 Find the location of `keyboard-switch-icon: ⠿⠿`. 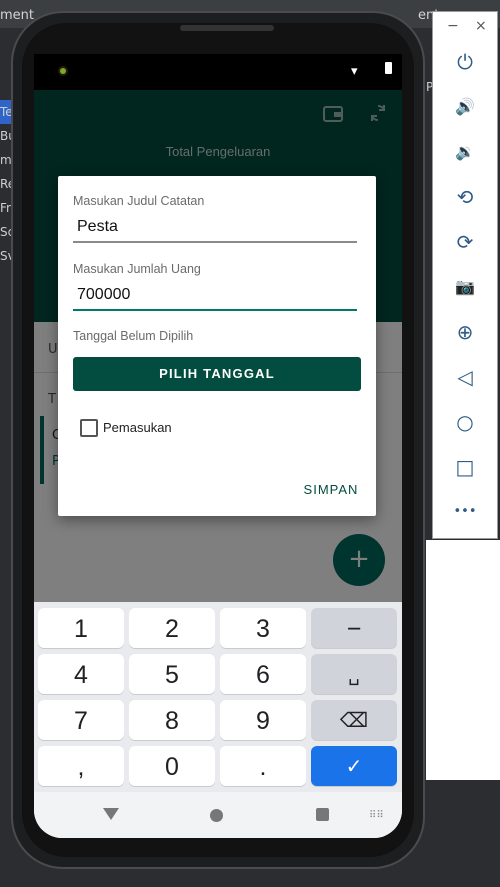

keyboard-switch-icon: ⠿⠿ is located at coordinates (376, 815).